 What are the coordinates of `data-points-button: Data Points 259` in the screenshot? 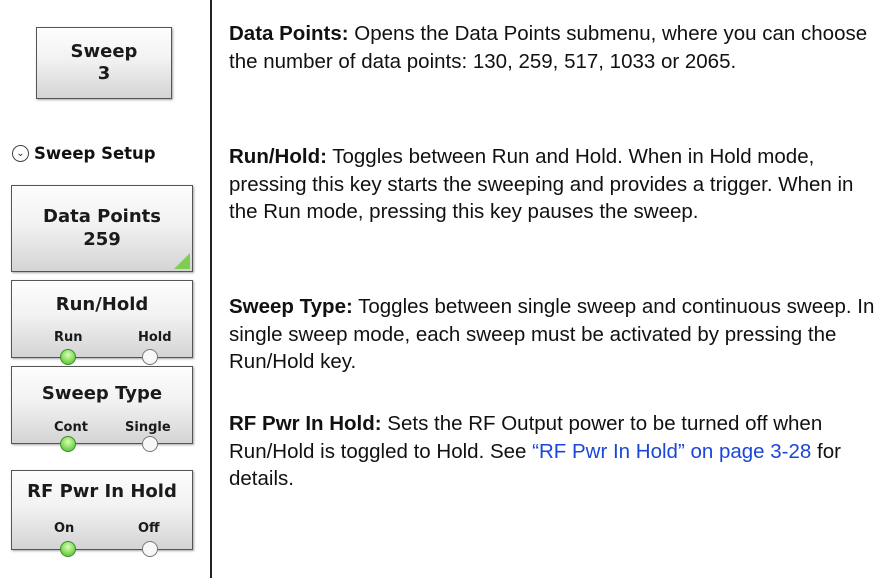 It's located at (102, 228).